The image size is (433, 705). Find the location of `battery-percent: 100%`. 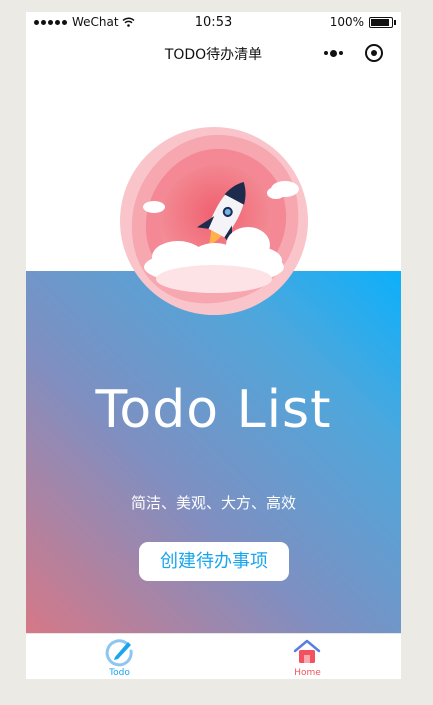

battery-percent: 100% is located at coordinates (346, 22).